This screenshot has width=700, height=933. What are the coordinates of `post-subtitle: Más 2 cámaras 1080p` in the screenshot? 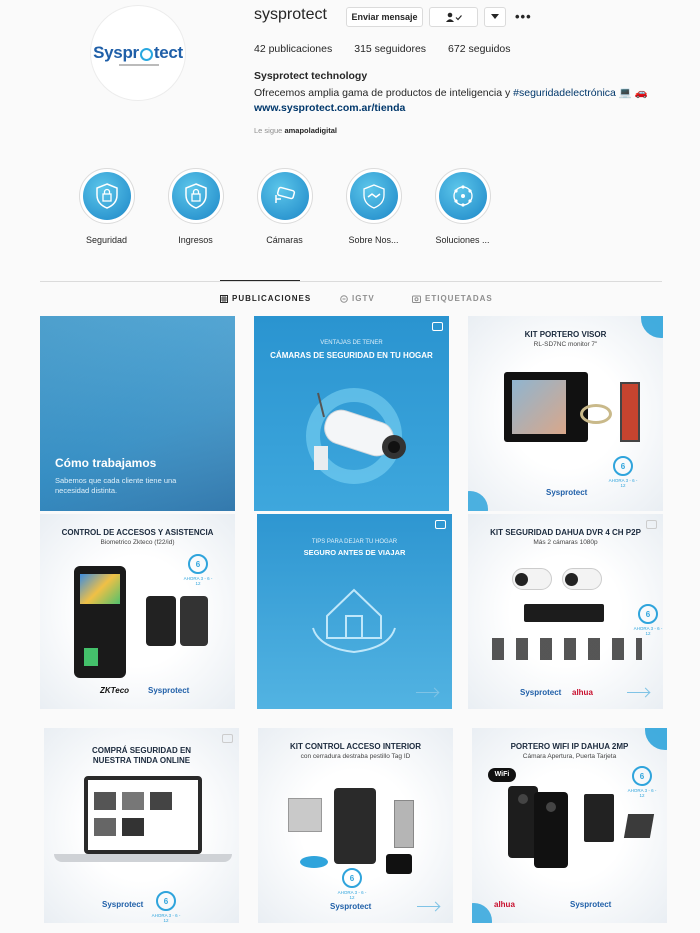 It's located at (565, 542).